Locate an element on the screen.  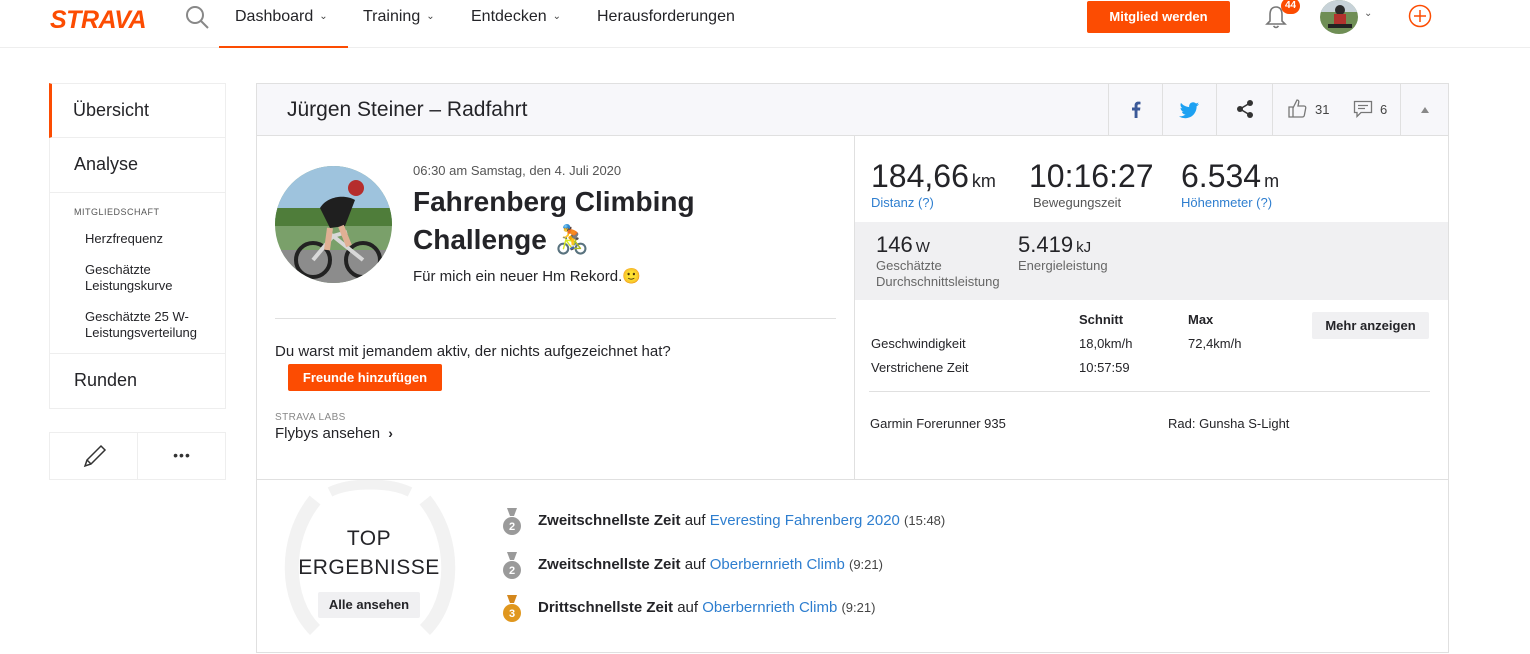
activity-date: 06:30 am Samstag, den 4. Juli 2020 is located at coordinates (517, 170).